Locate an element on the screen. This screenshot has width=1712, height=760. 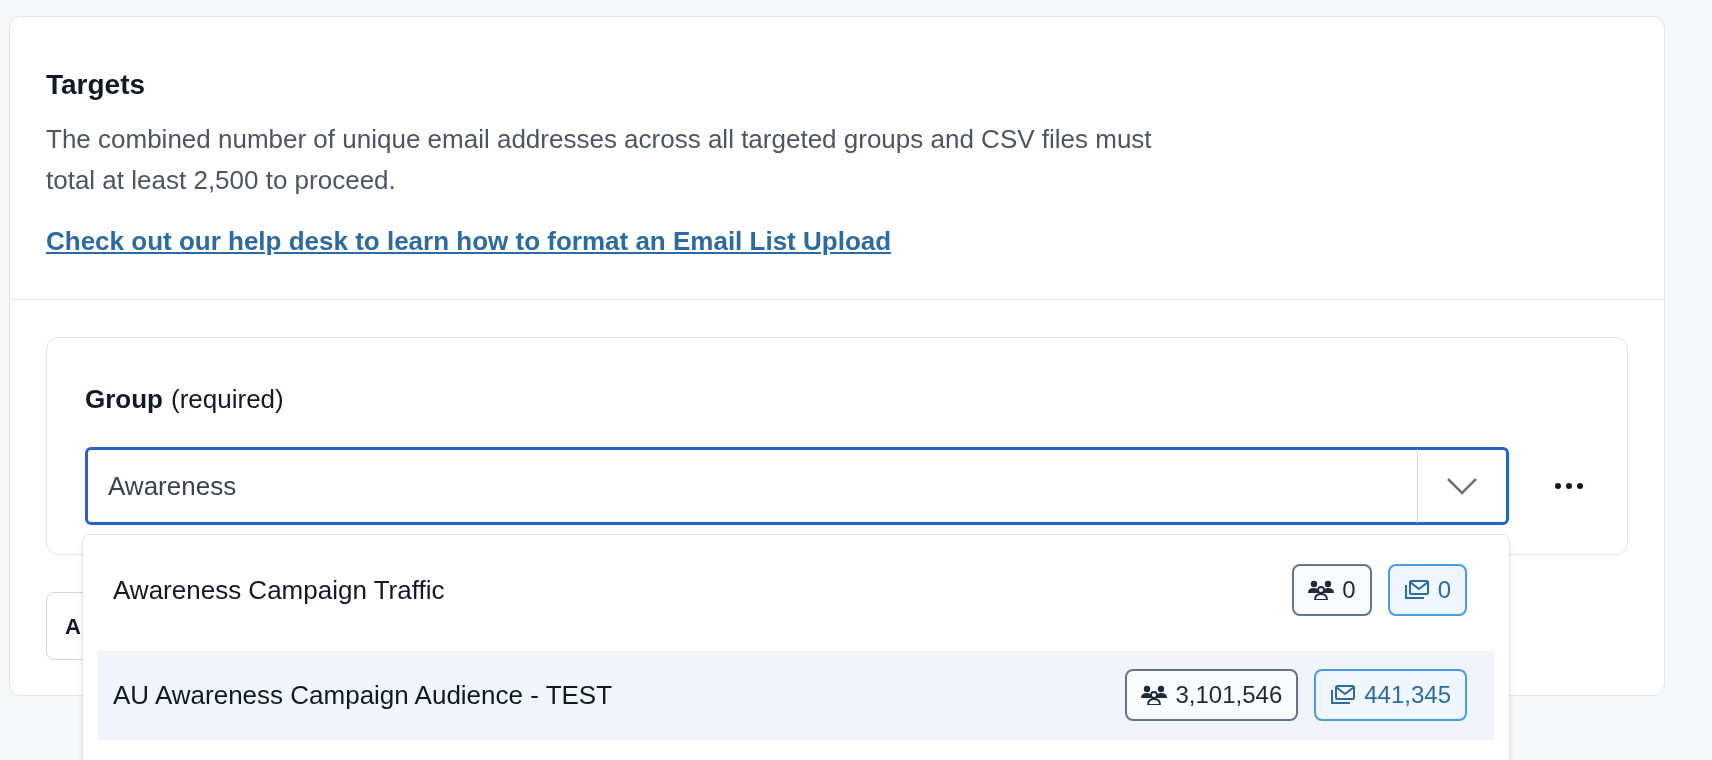
dropdown-option: AU Awareness Campaign Audience - TEST 3,101,546 441,345 is located at coordinates (796, 695).